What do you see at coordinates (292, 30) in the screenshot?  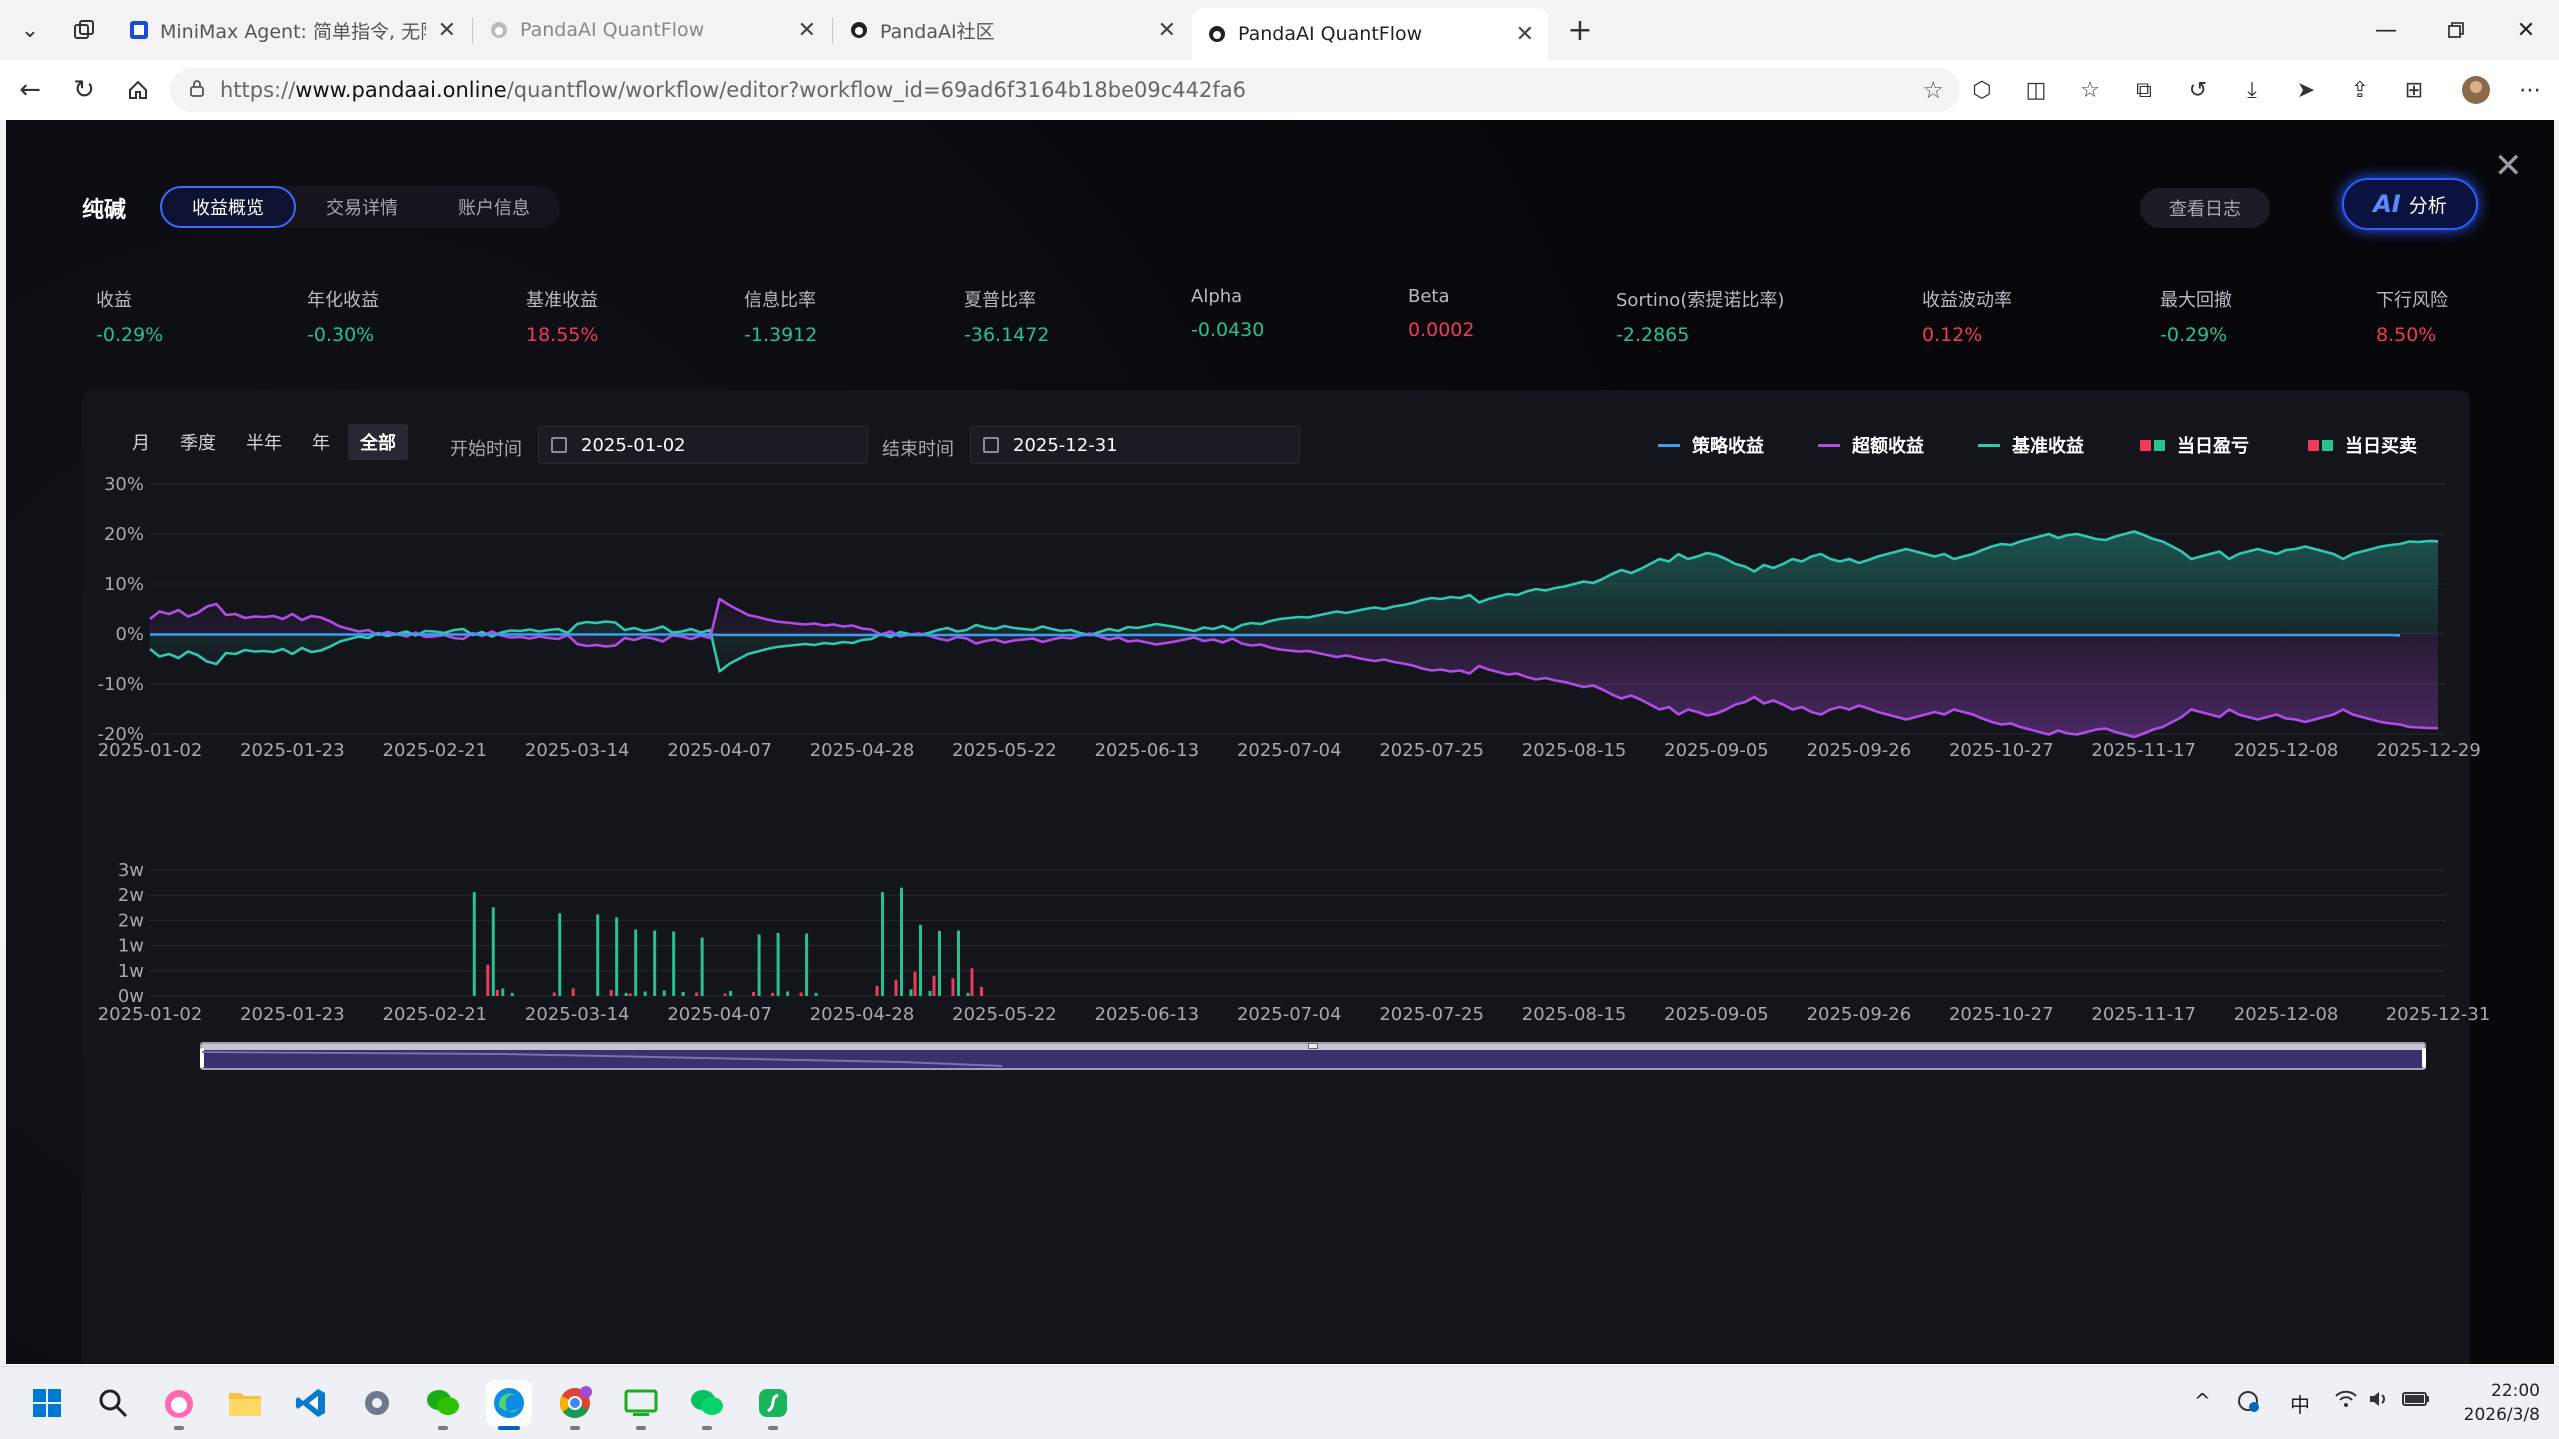 I see `browser-tab-minimax: MiniMax Agent: 简单指令, 无限可能 ✕` at bounding box center [292, 30].